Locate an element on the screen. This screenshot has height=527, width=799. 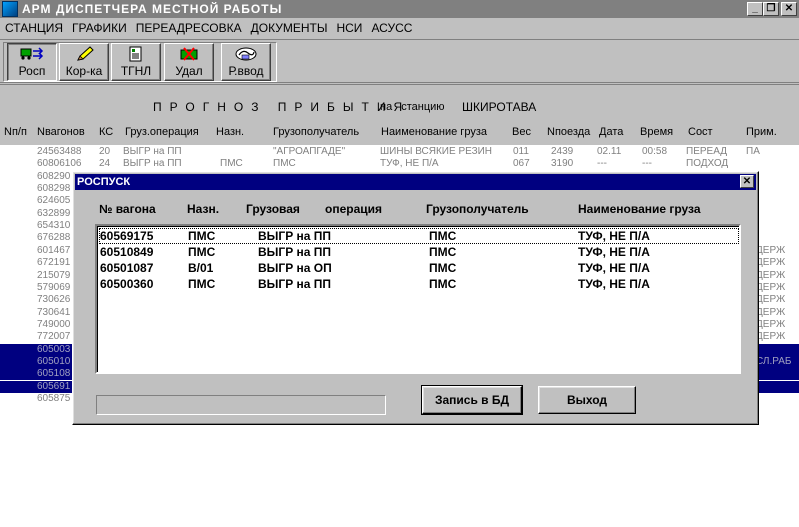
tgnl-button: ТГНЛ is located at coordinates (136, 62).